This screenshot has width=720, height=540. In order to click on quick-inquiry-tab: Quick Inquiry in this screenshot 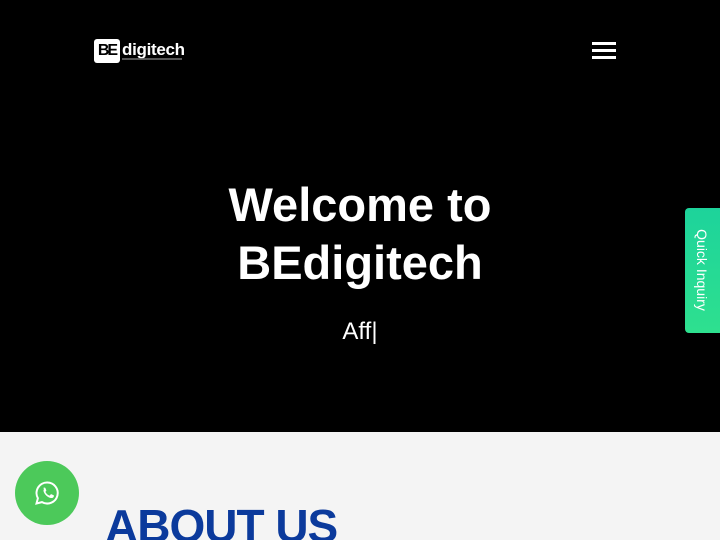, I will do `click(702, 270)`.